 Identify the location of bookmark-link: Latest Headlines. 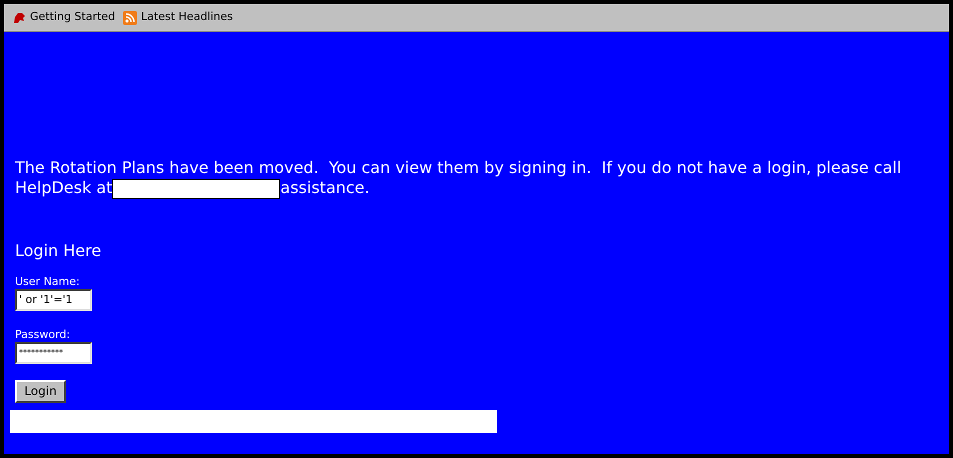
(178, 17).